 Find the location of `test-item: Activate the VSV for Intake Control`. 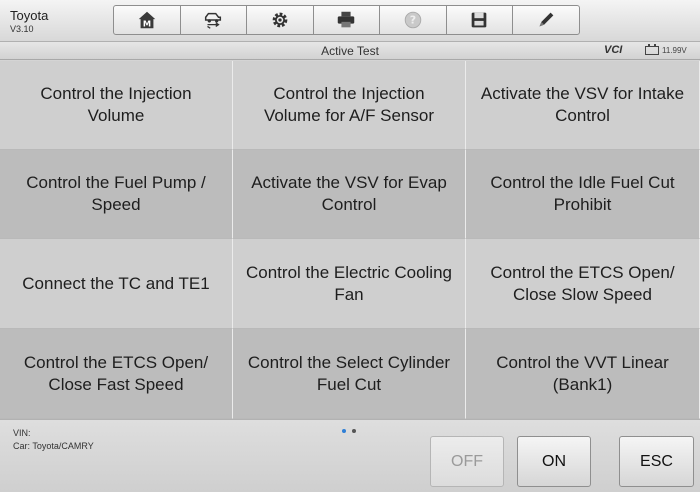

test-item: Activate the VSV for Intake Control is located at coordinates (583, 105).